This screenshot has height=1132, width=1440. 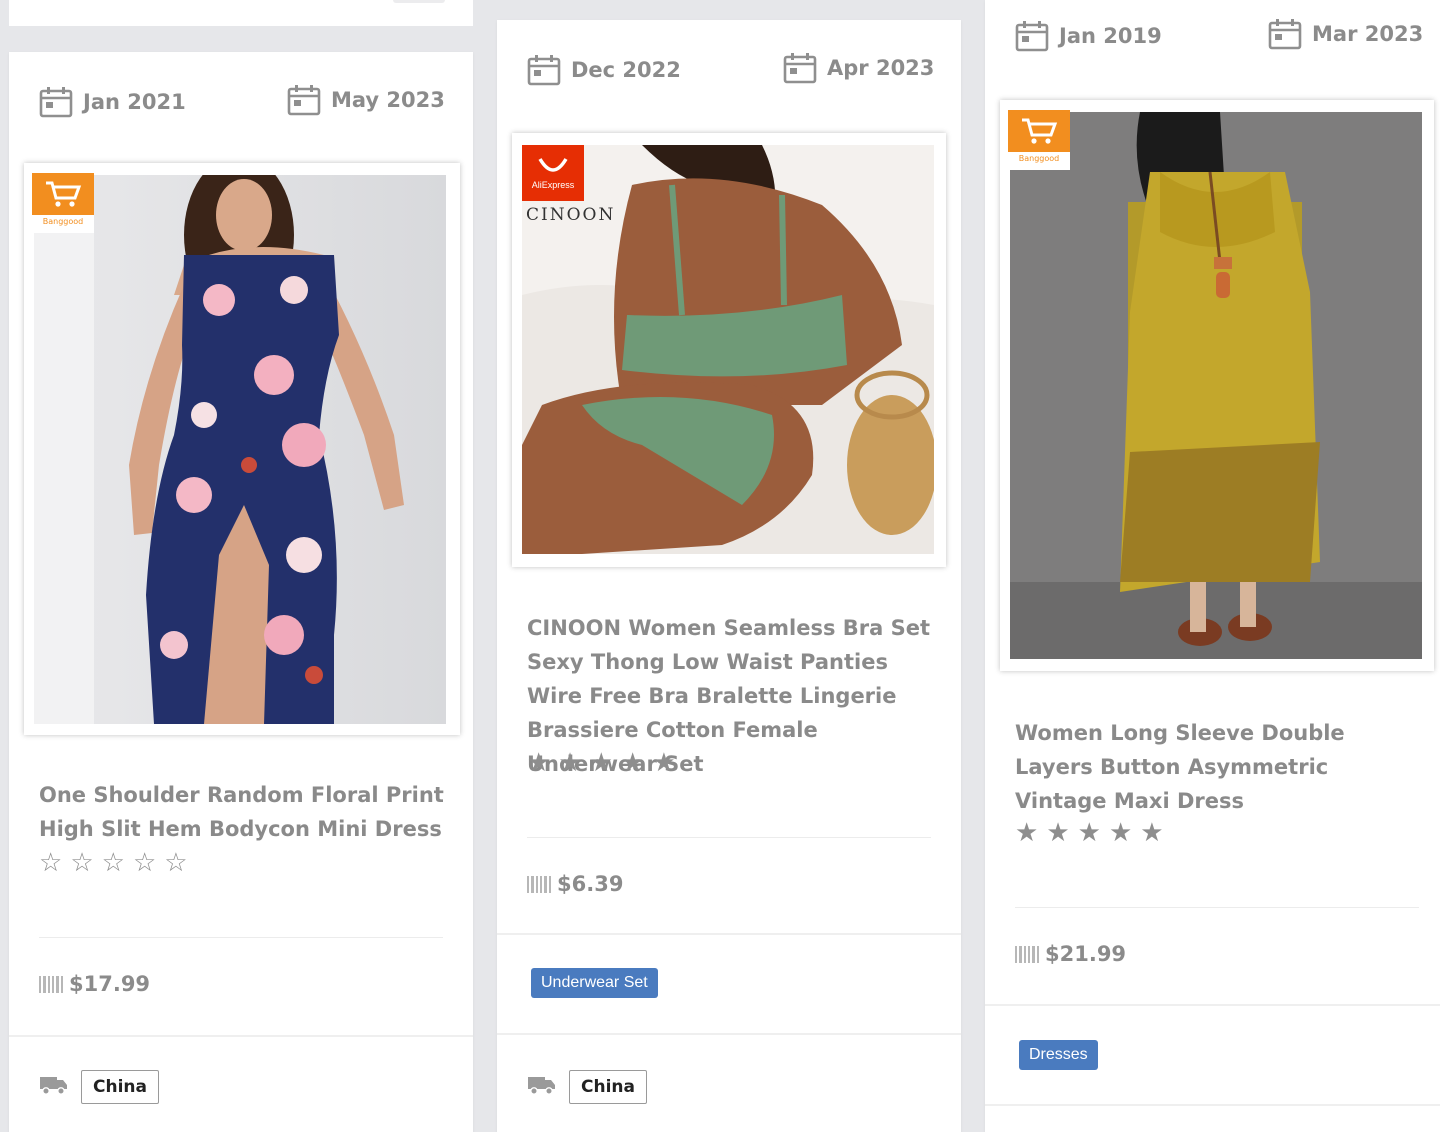 What do you see at coordinates (388, 100) in the screenshot?
I see `date-end-label: May 2023` at bounding box center [388, 100].